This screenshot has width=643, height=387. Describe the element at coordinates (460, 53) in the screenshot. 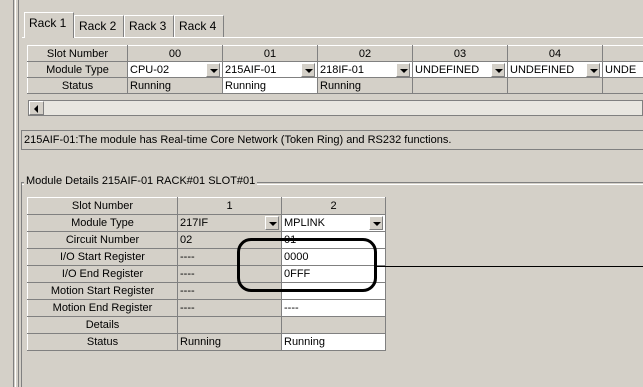

I see `slot-number: 03` at that location.